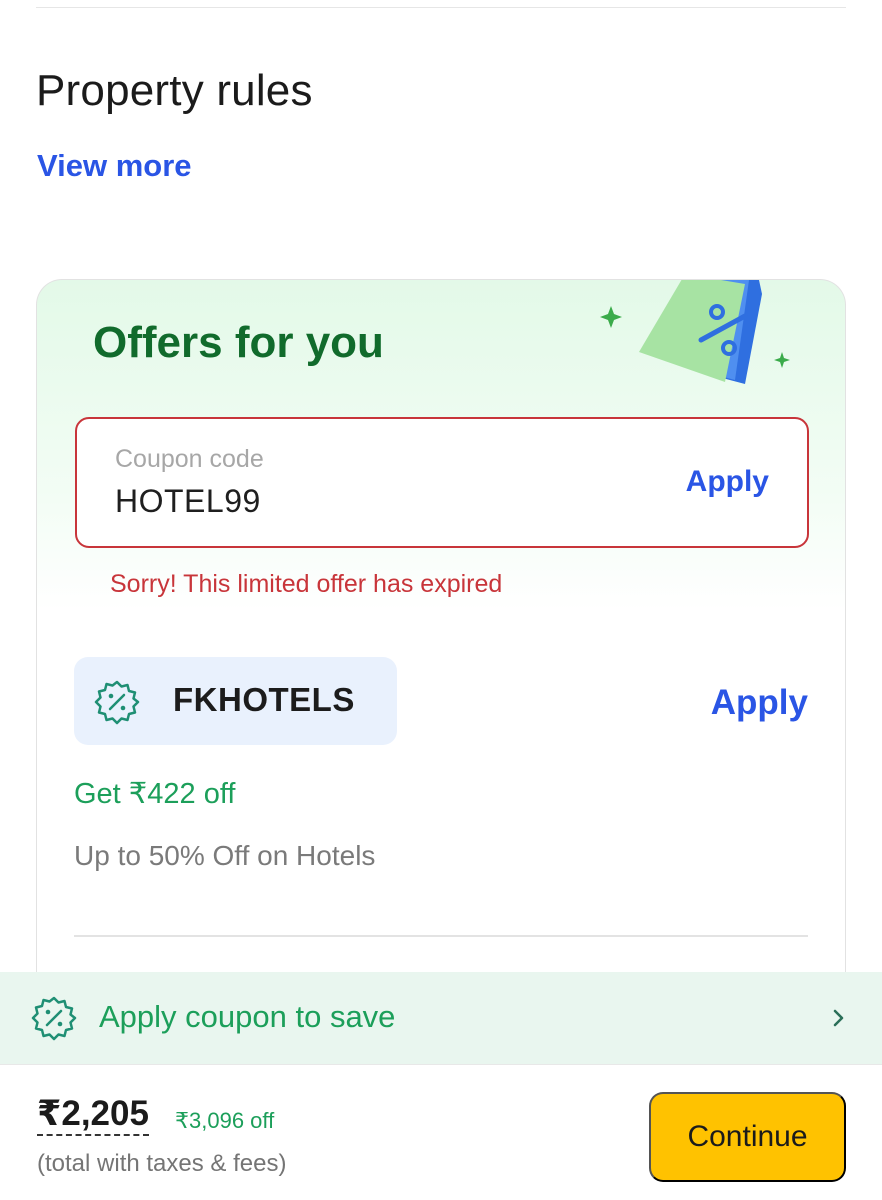 Image resolution: width=882 pixels, height=1200 pixels. I want to click on offer-code-pill: FKHOTELS, so click(235, 701).